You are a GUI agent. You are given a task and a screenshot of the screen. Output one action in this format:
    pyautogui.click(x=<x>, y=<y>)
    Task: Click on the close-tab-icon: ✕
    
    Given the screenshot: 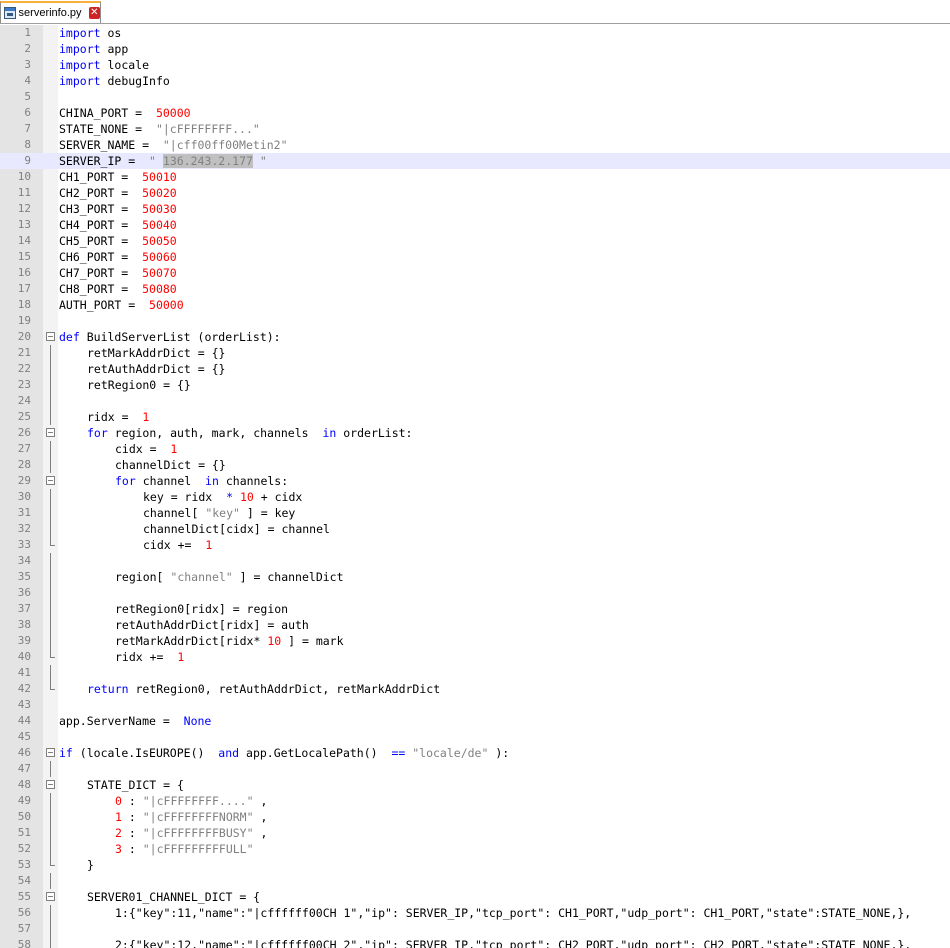 What is the action you would take?
    pyautogui.click(x=94, y=13)
    